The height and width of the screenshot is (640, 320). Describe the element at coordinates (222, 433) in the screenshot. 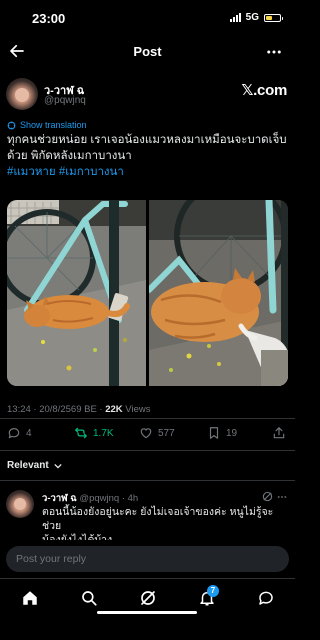

I see `bookmark-button: 19` at that location.